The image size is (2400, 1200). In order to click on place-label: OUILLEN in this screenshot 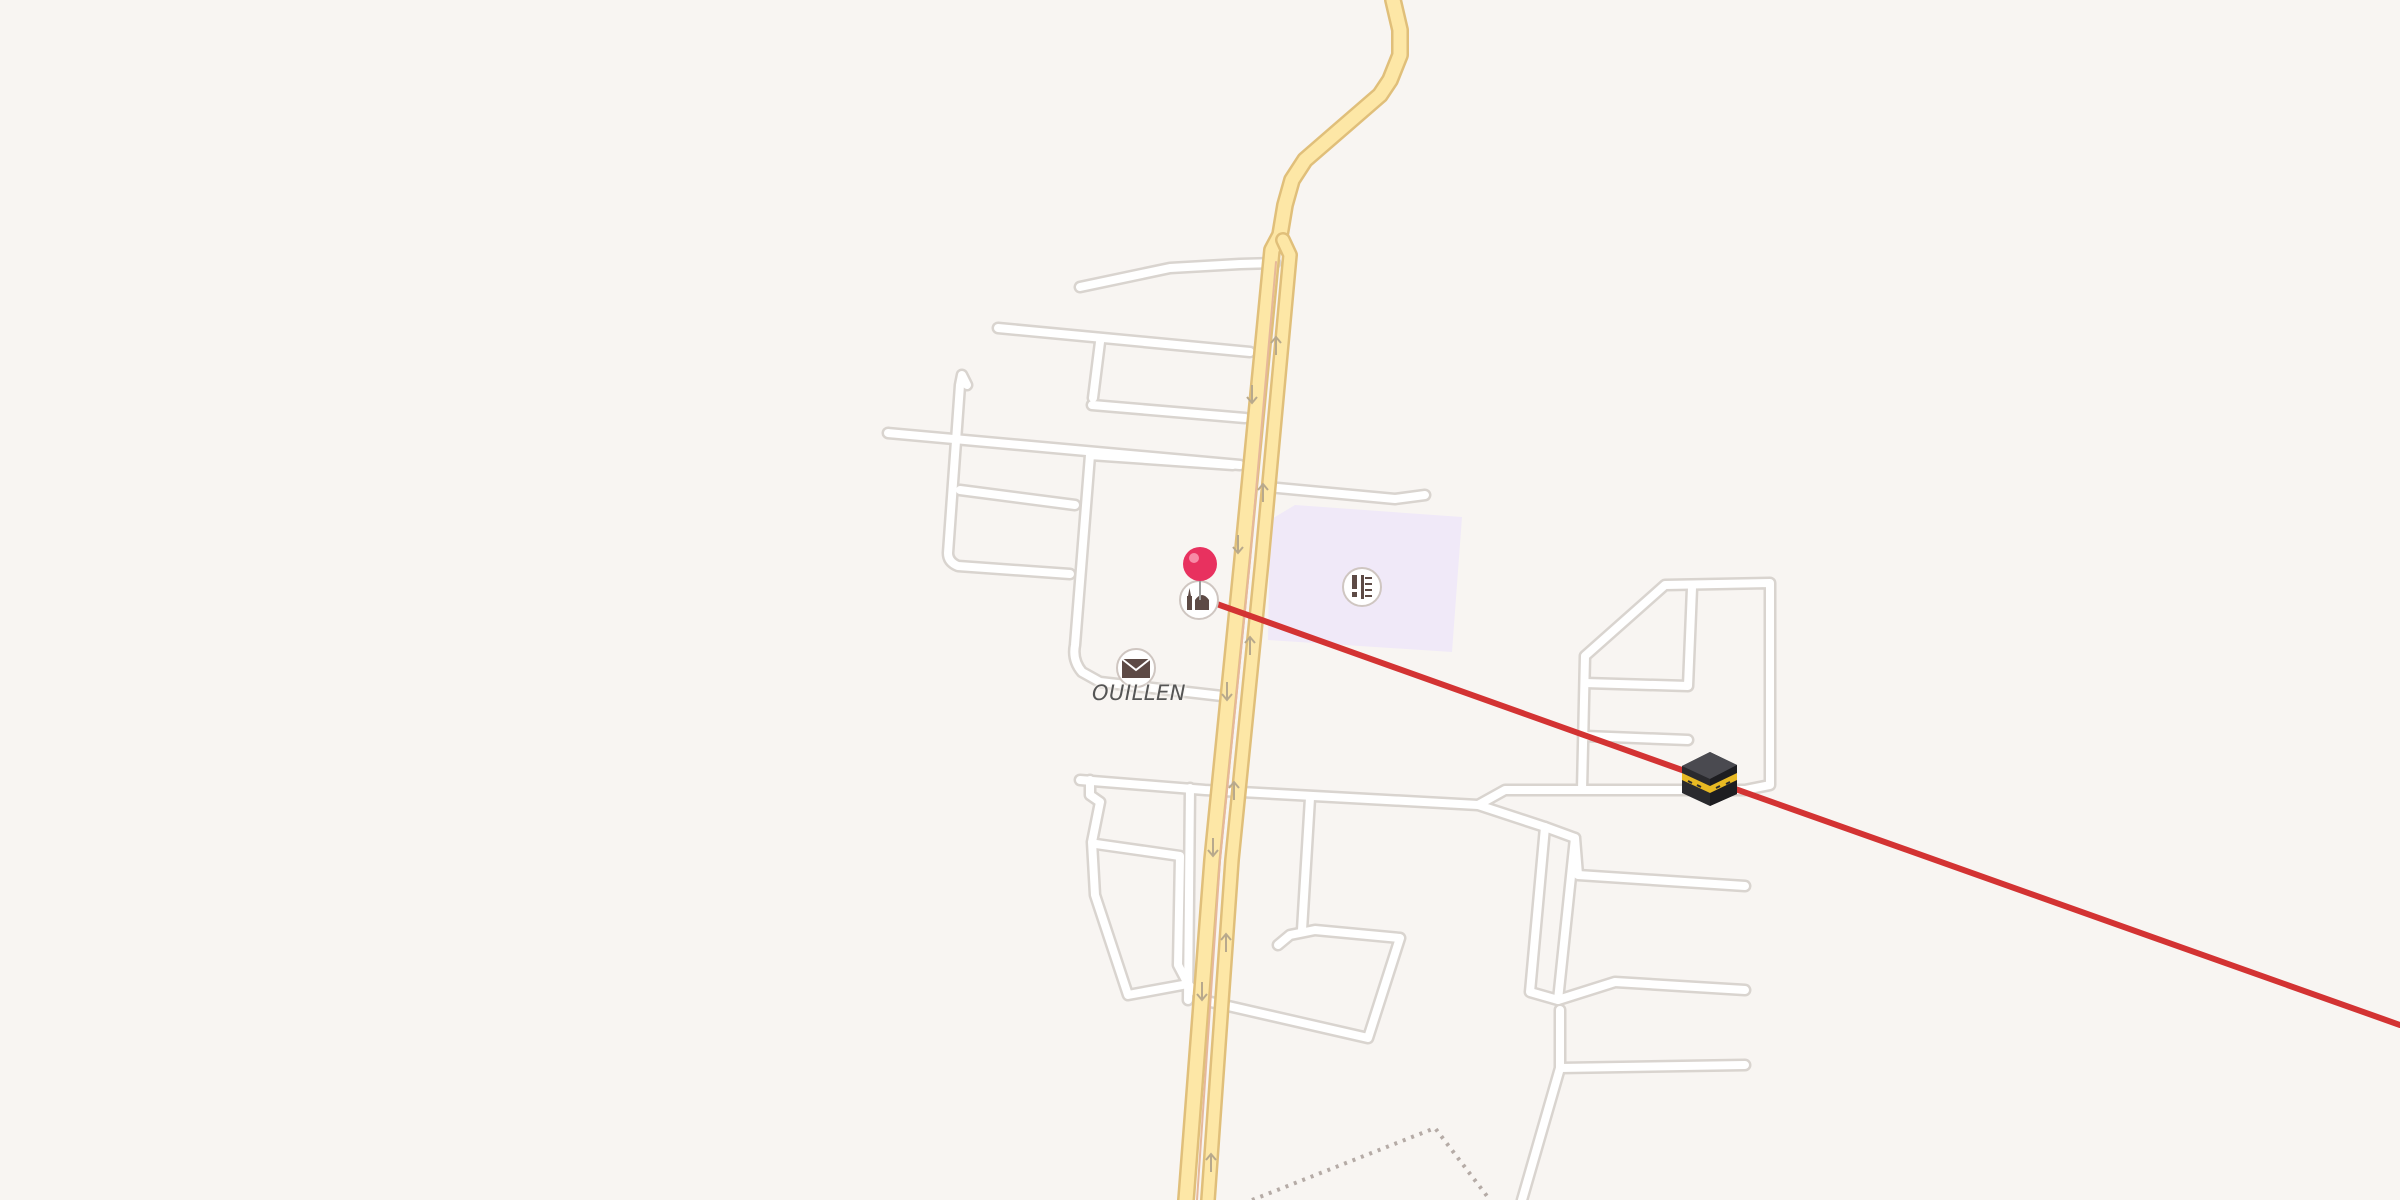, I will do `click(1139, 693)`.